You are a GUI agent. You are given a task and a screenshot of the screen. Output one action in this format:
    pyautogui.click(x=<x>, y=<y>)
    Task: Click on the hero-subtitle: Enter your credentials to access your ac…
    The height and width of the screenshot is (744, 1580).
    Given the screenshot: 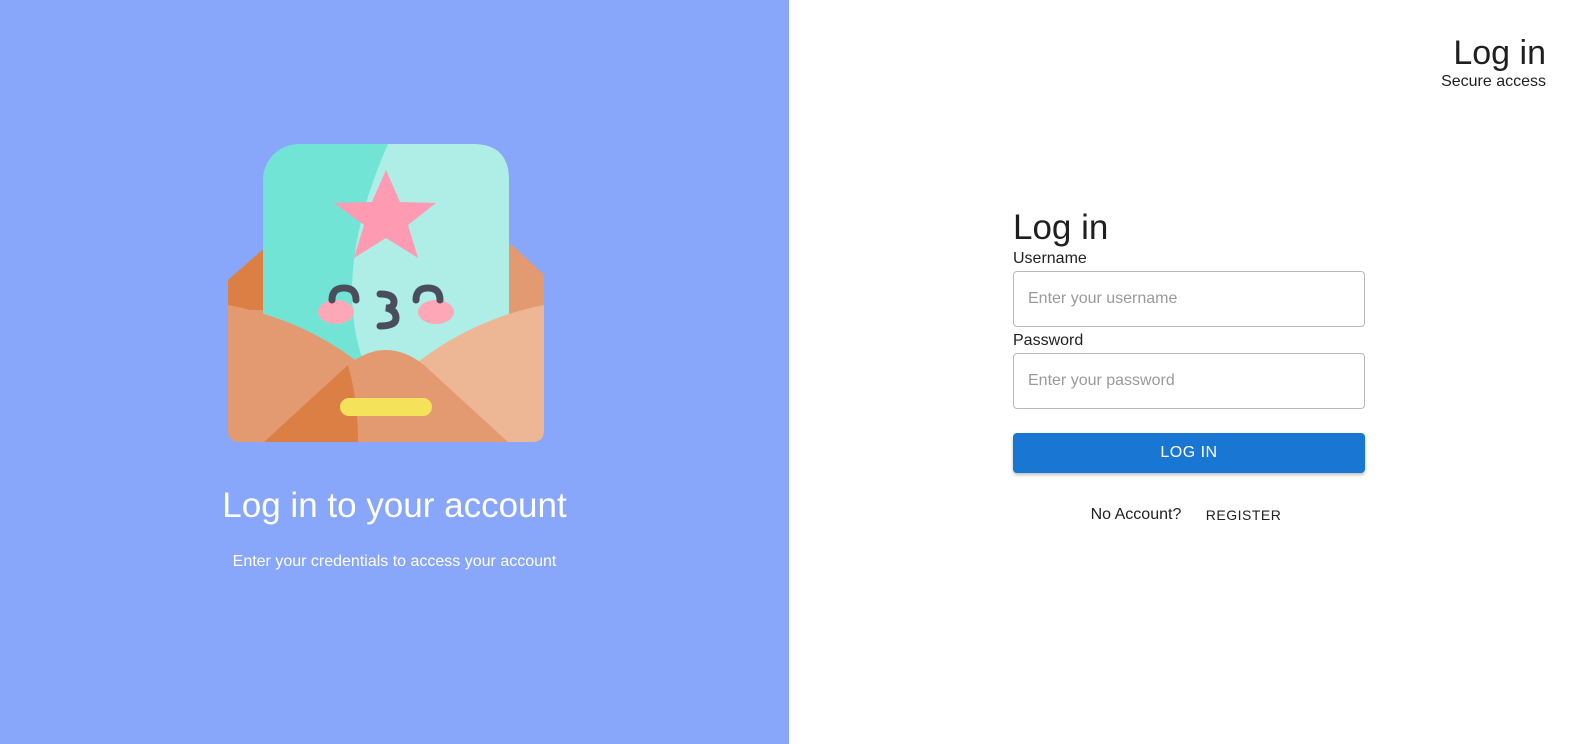 What is the action you would take?
    pyautogui.click(x=394, y=561)
    